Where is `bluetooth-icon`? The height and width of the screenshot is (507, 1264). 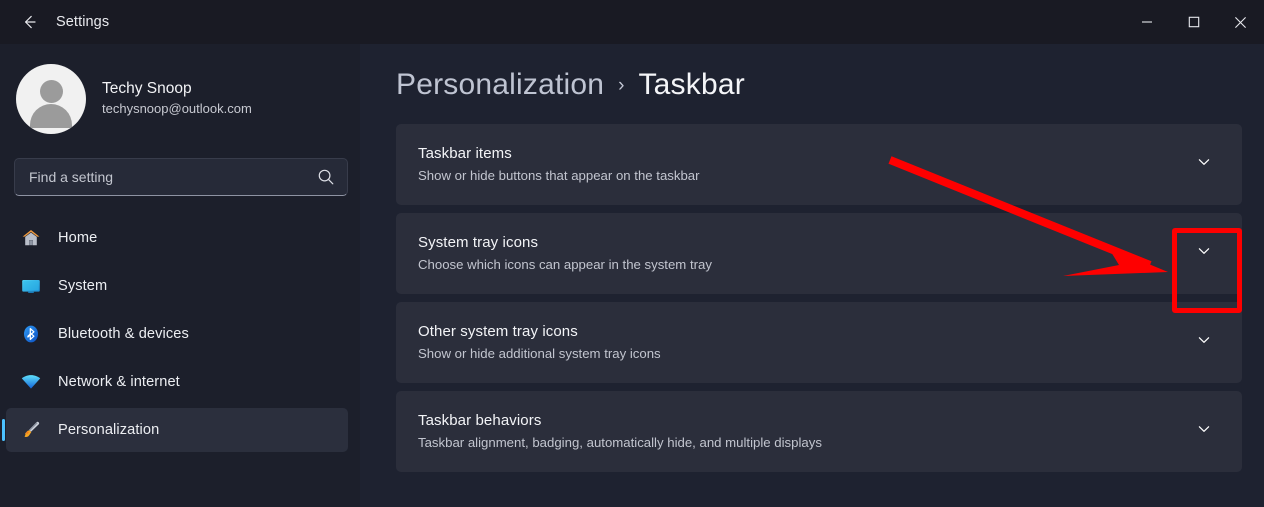
bluetooth-icon is located at coordinates (31, 334).